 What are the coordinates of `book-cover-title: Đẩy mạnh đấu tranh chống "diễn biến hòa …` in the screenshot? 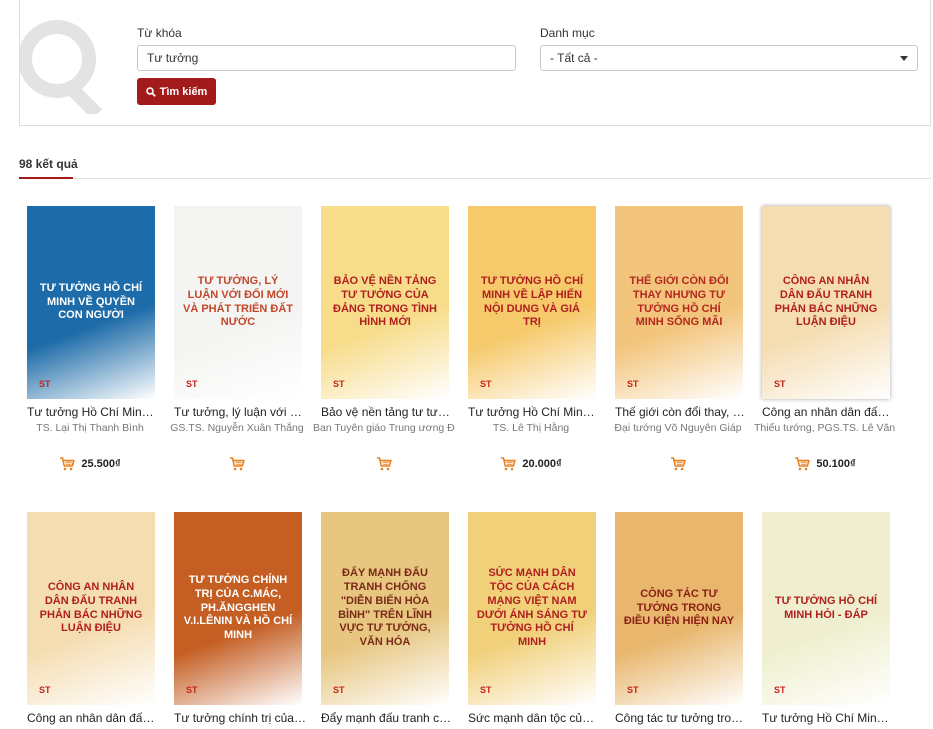 It's located at (385, 607).